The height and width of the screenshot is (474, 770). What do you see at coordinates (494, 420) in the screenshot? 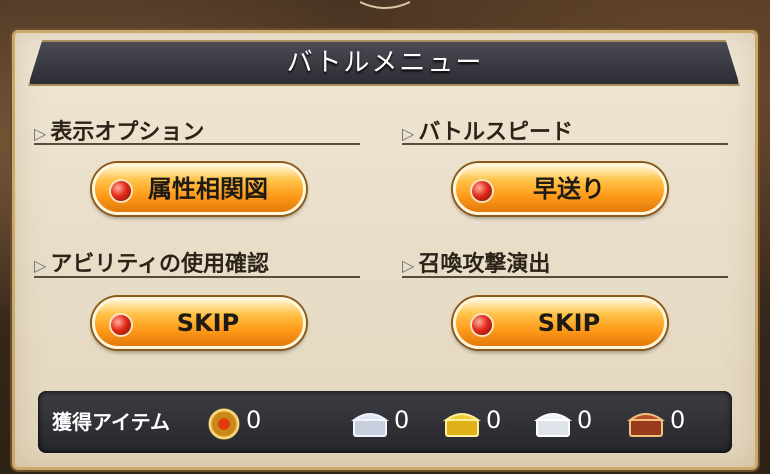
I see `gold-chest-count: 0` at bounding box center [494, 420].